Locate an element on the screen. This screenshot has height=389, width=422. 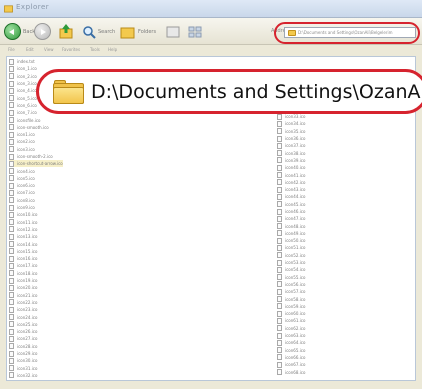
file-item: icon27.ico is located at coordinates (36, 338).